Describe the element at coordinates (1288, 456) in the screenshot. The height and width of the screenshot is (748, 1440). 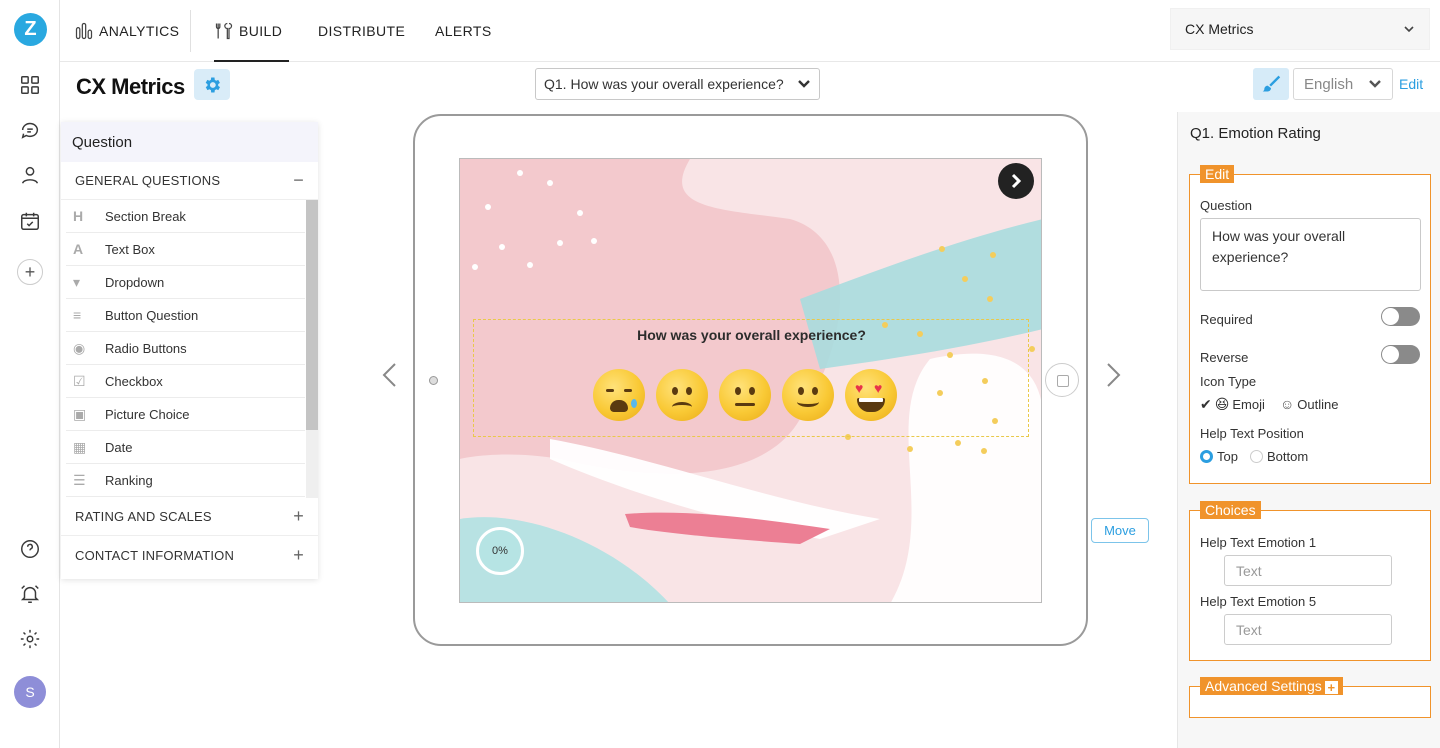
I see `option-label: Bottom` at that location.